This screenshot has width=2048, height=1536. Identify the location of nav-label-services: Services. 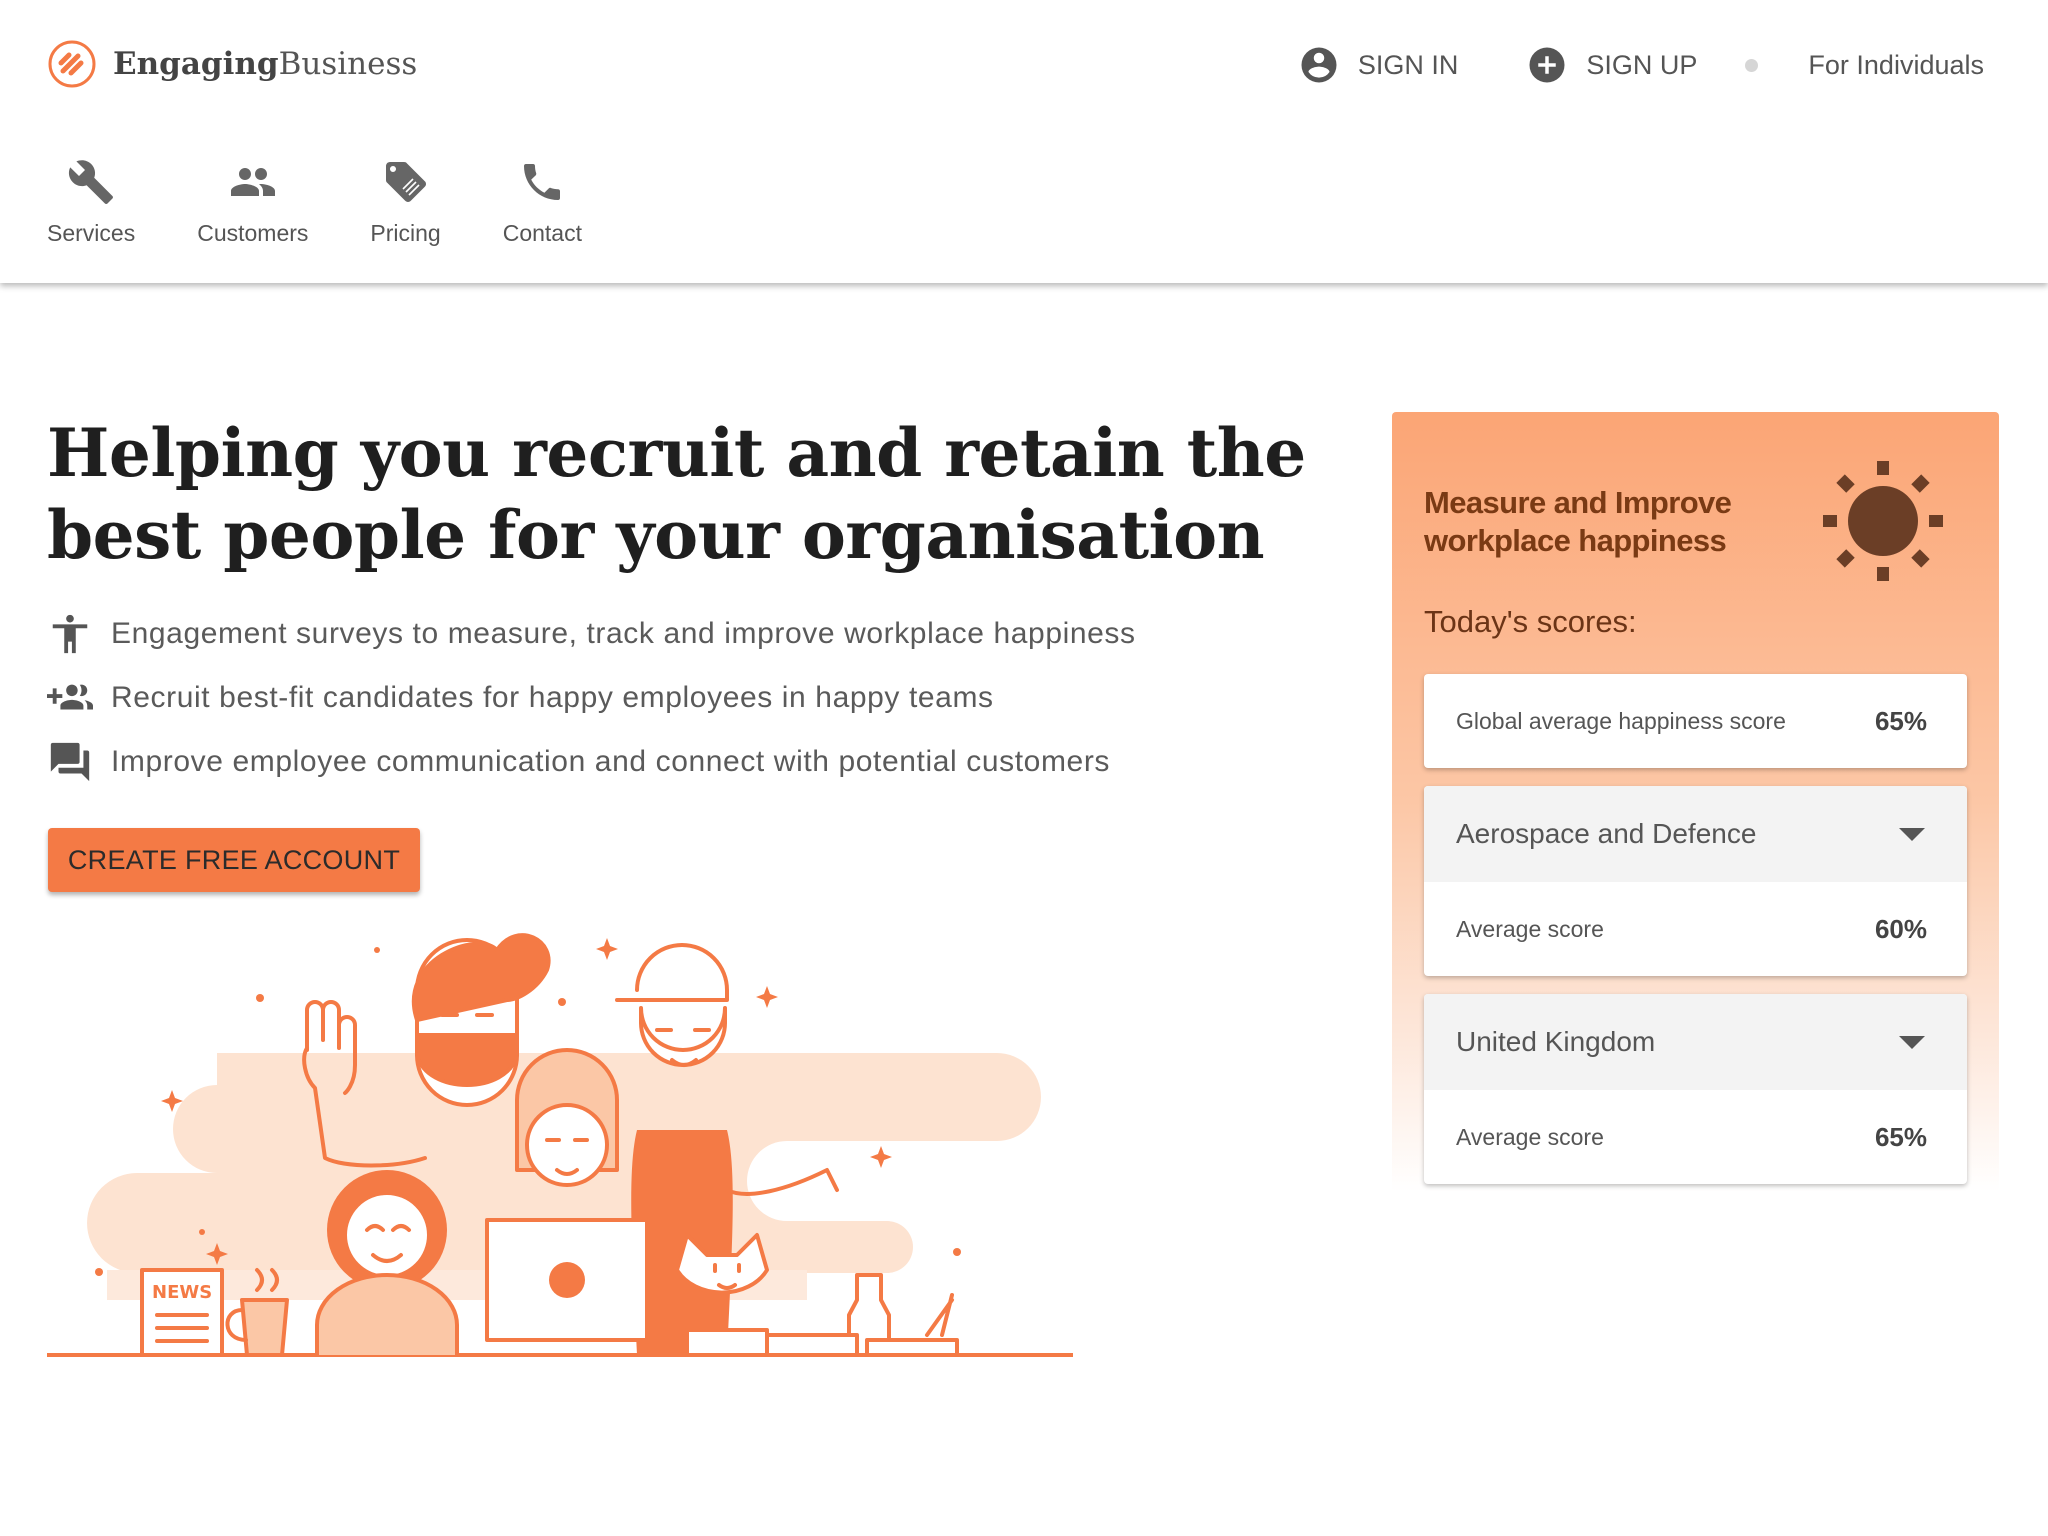
(91, 233).